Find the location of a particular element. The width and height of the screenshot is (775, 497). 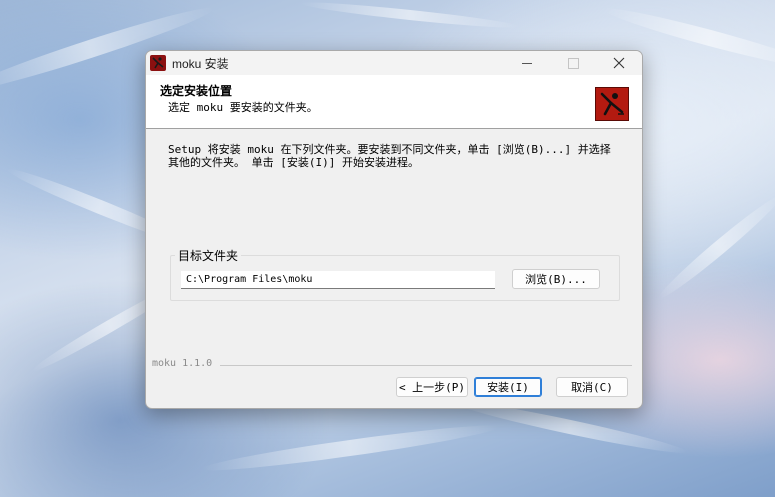

close-button is located at coordinates (619, 63).